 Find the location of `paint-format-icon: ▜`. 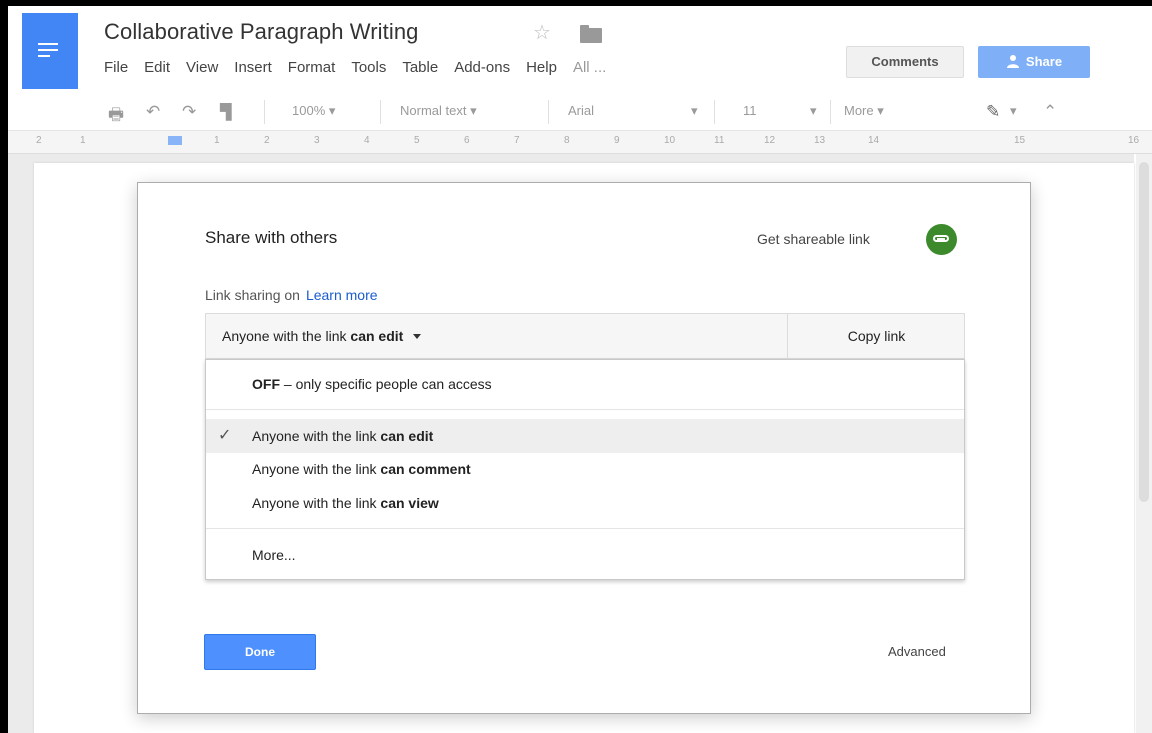

paint-format-icon: ▜ is located at coordinates (226, 112).